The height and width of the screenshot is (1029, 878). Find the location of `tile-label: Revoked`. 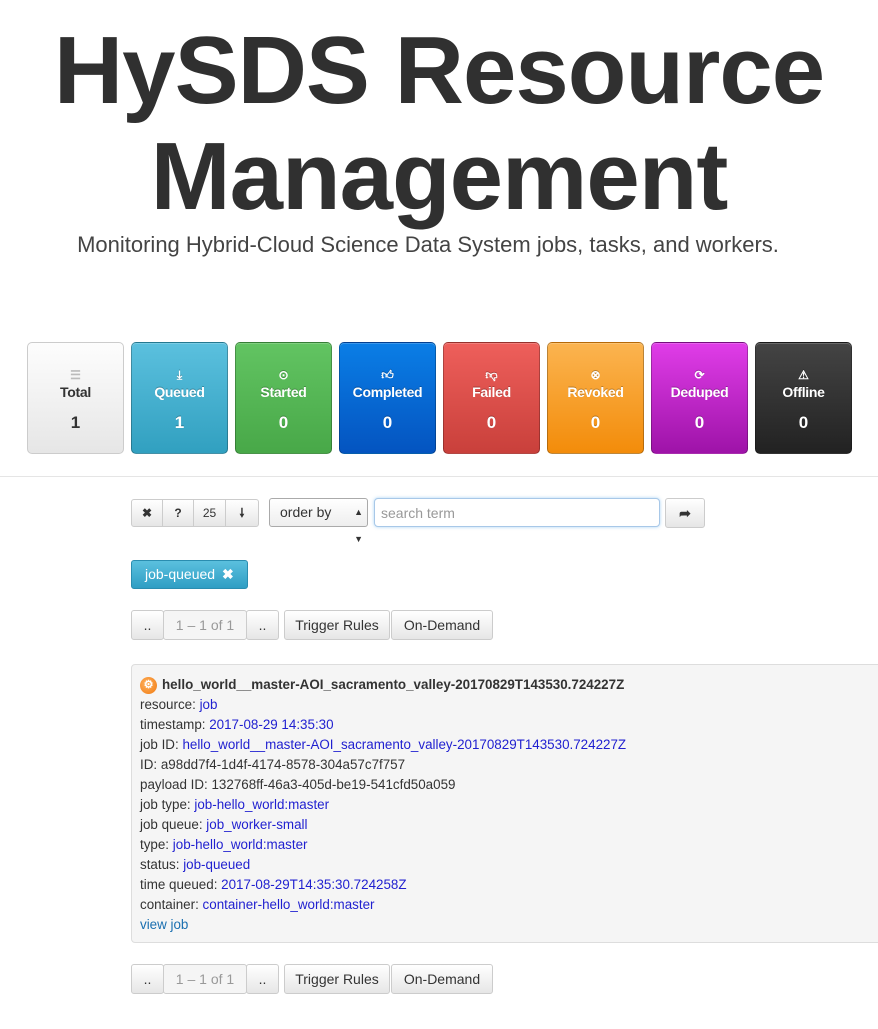

tile-label: Revoked is located at coordinates (595, 392).